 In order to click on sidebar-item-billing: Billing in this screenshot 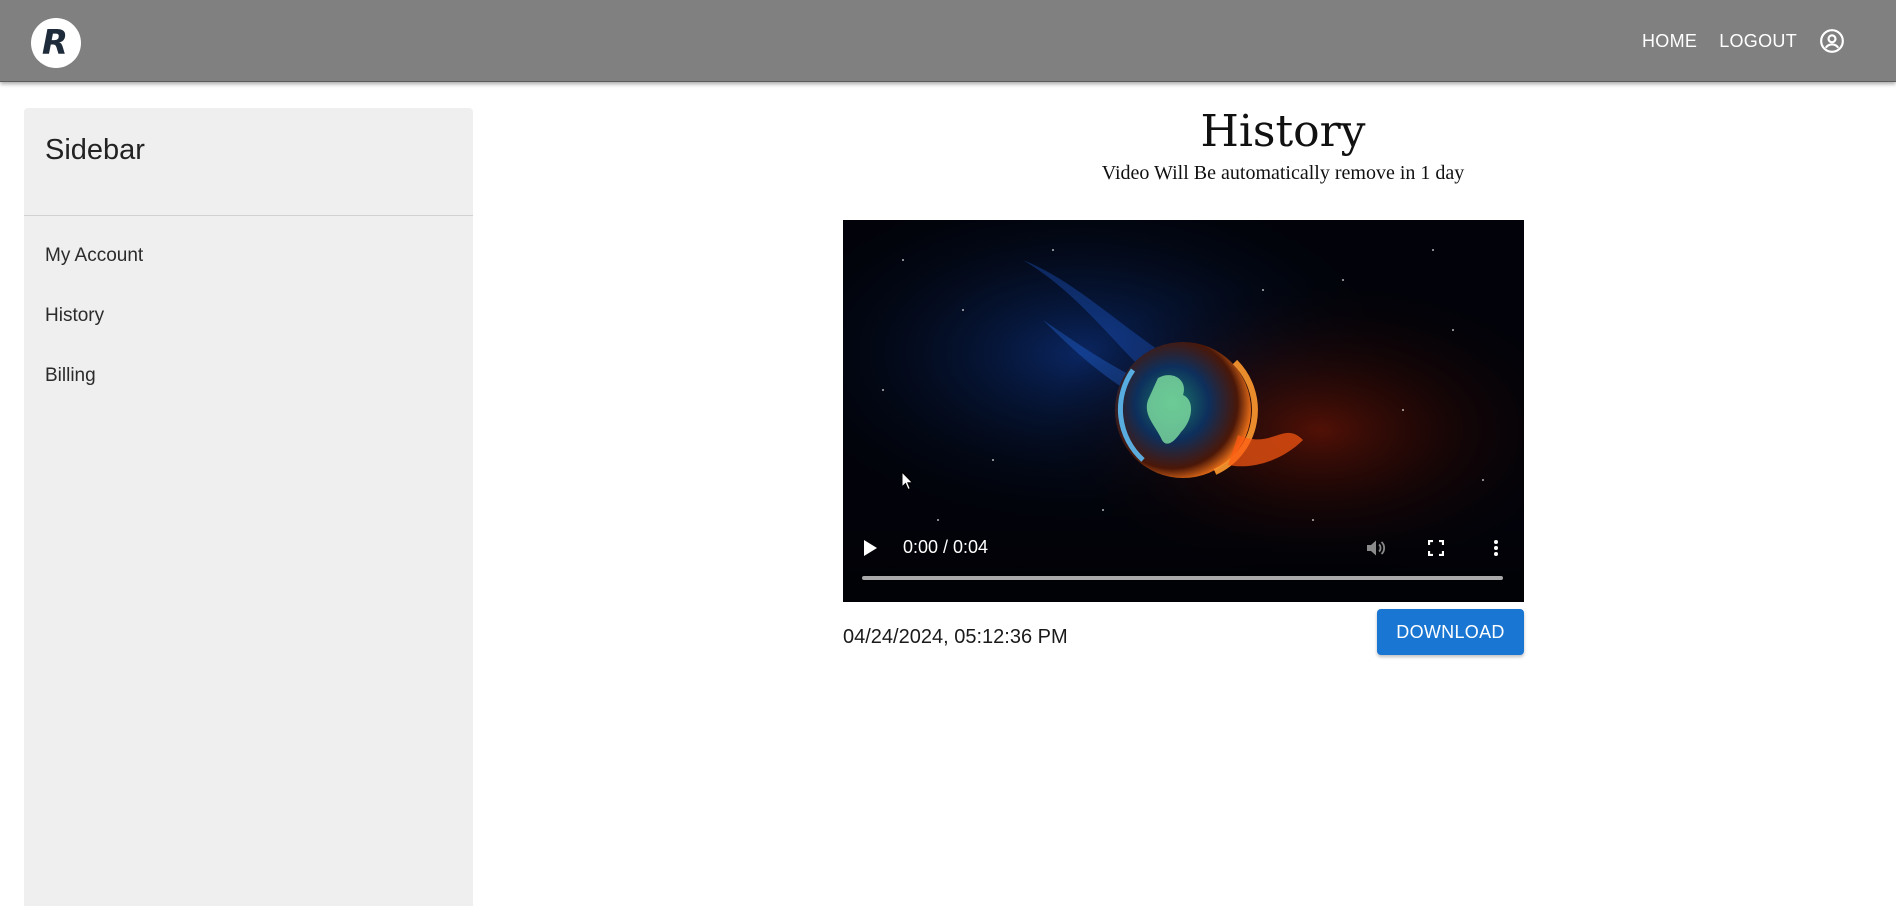, I will do `click(248, 376)`.